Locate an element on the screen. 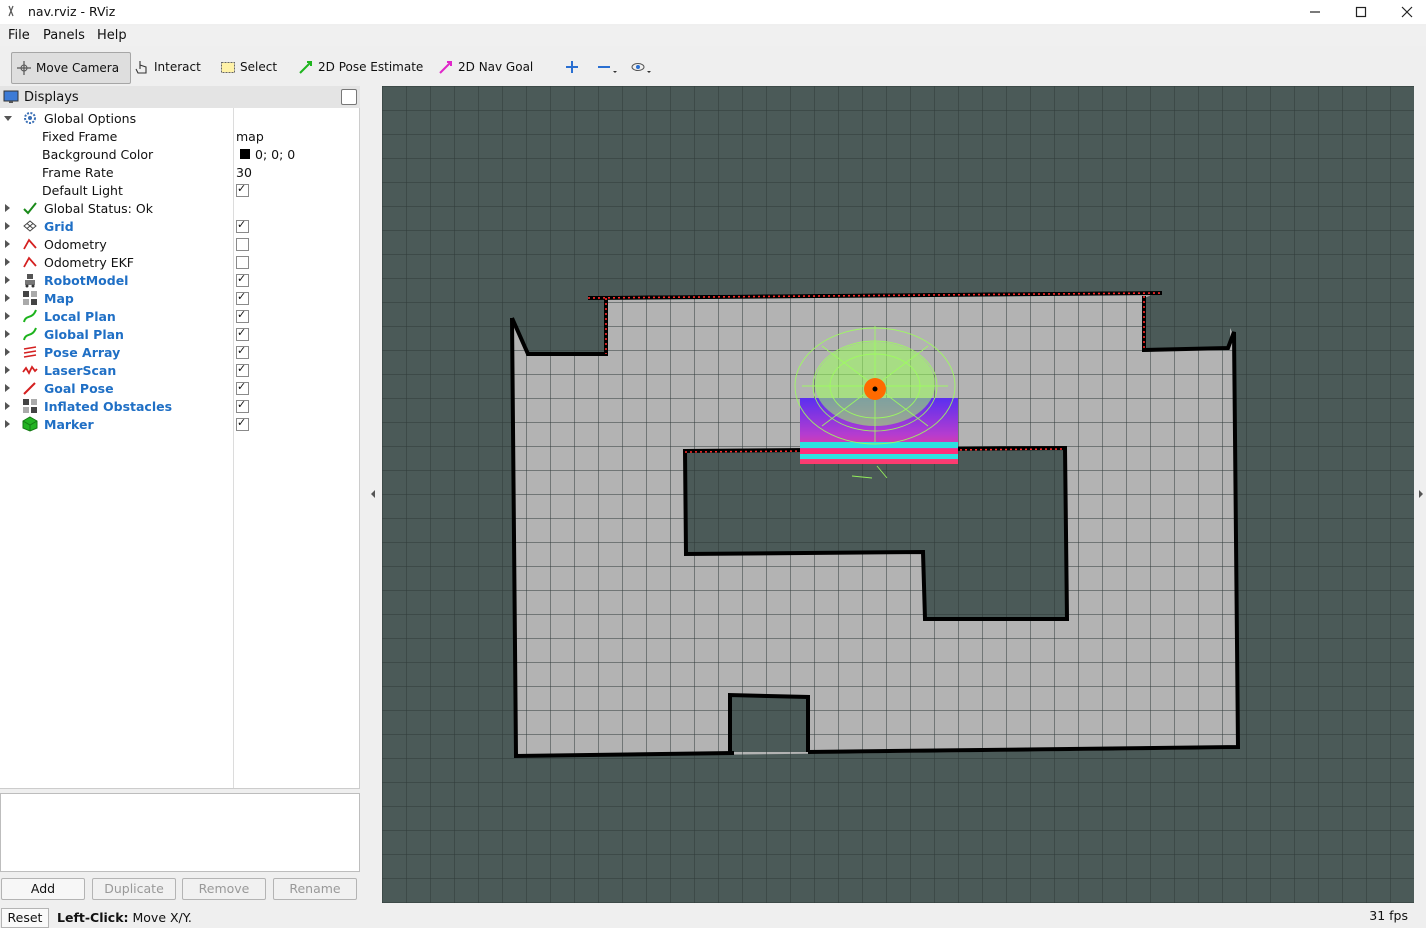 This screenshot has height=928, width=1426. display-item-map: Map ✓ is located at coordinates (179, 298).